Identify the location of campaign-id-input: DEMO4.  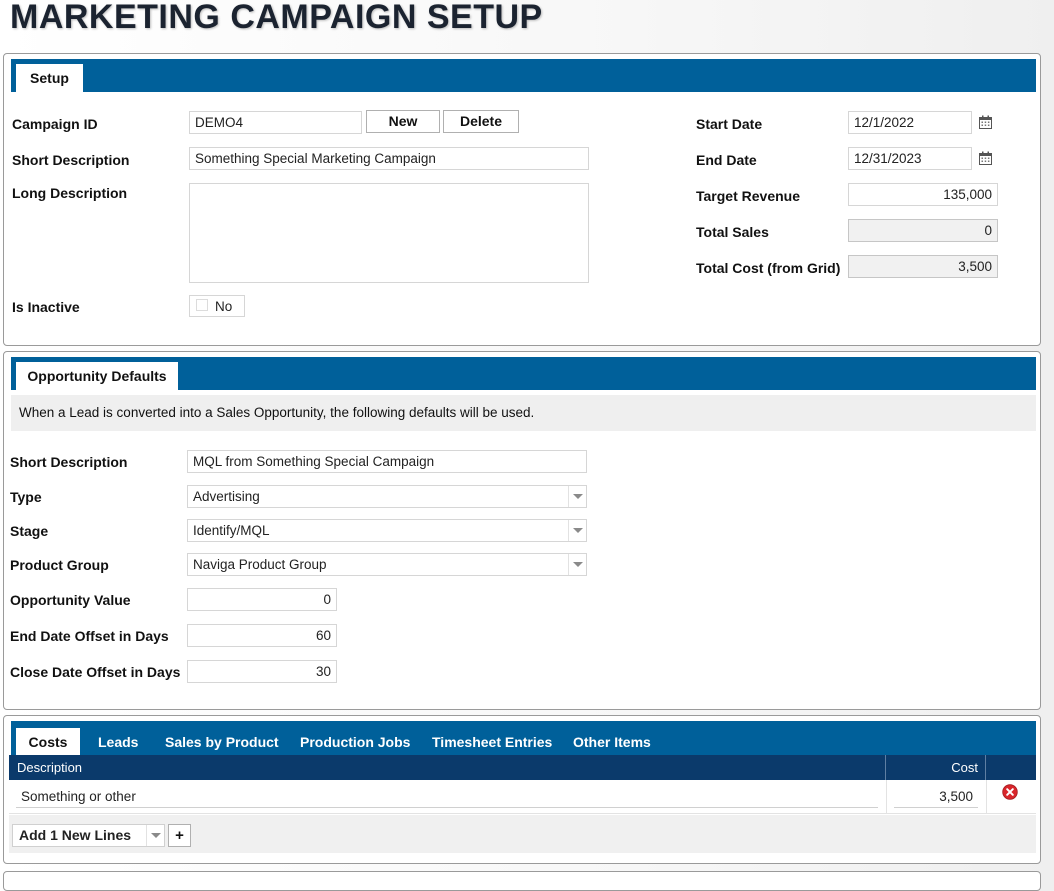
(275, 122).